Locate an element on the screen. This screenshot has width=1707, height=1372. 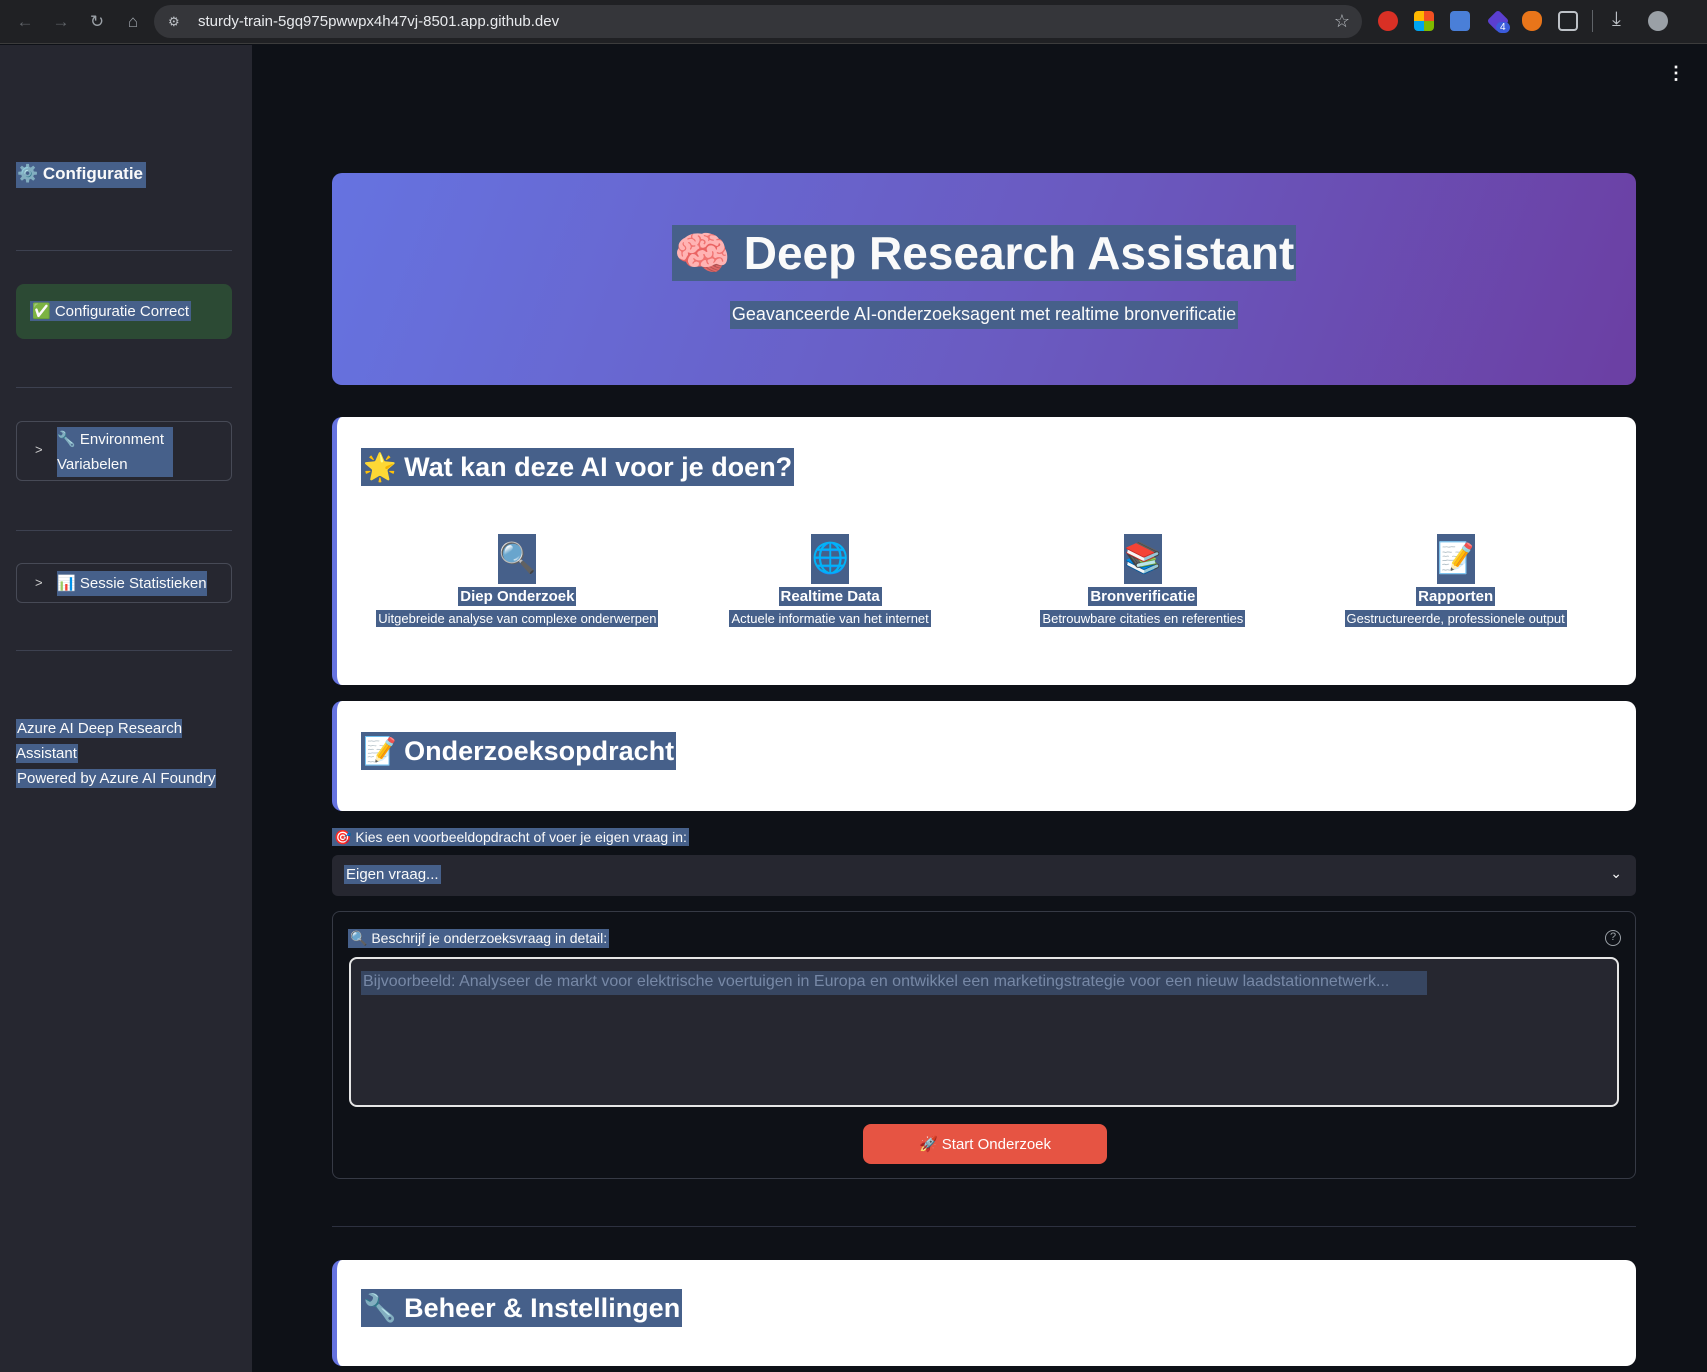
extension-badge-count: 4 is located at coordinates (1503, 27).